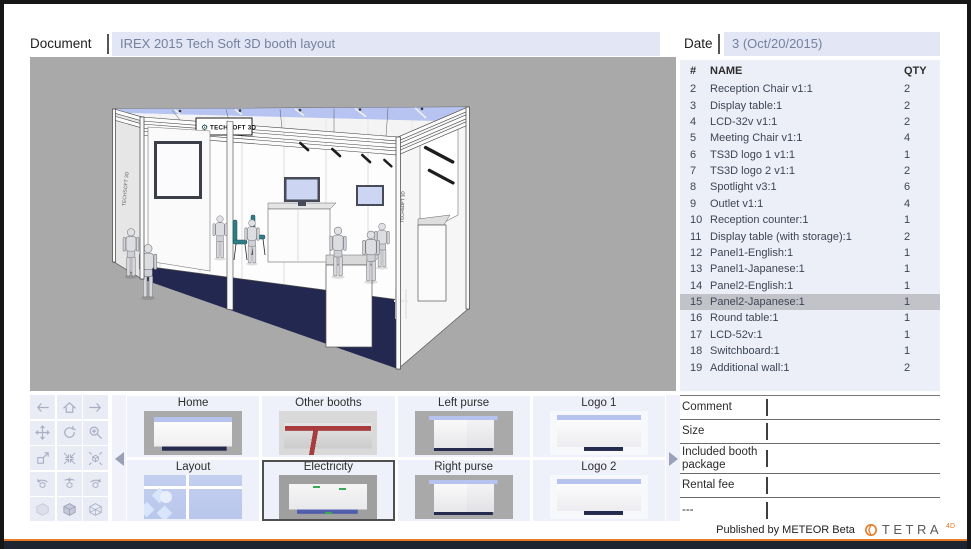  I want to click on zoom-fit-button, so click(69, 458).